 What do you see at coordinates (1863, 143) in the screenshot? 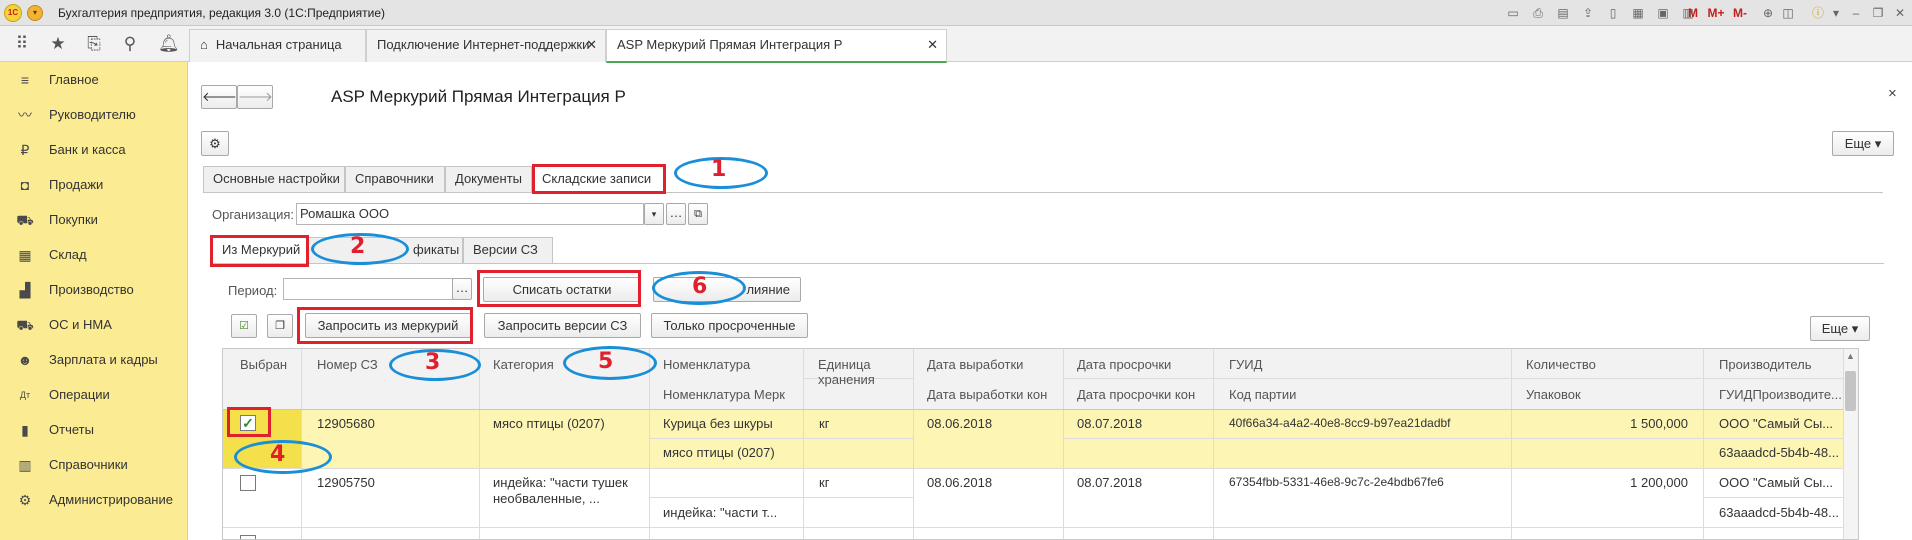
I see `more-button: Еще ▾` at bounding box center [1863, 143].